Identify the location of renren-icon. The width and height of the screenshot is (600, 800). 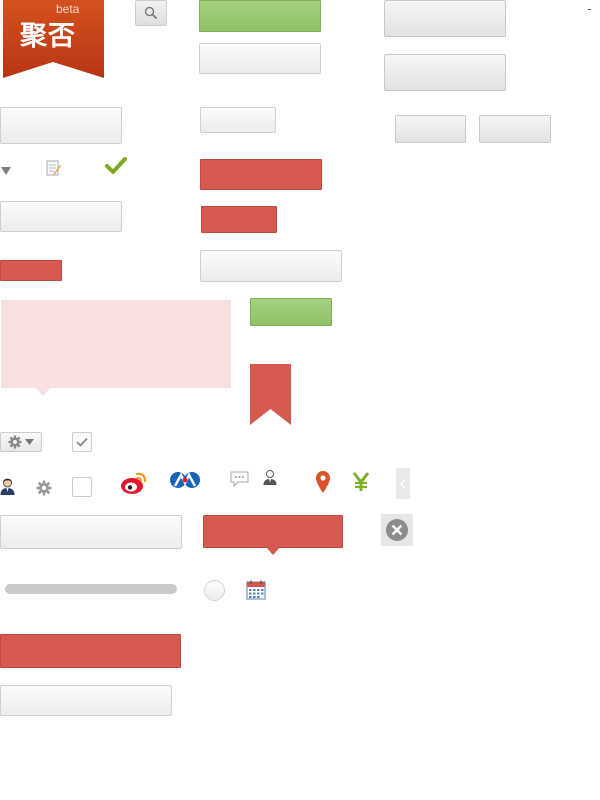
(185, 480).